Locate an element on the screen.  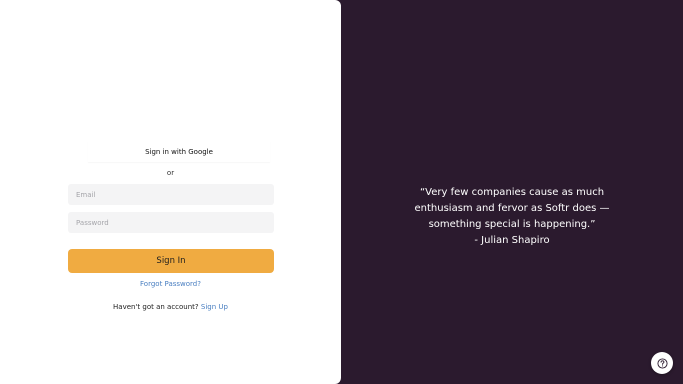
email-input is located at coordinates (171, 194).